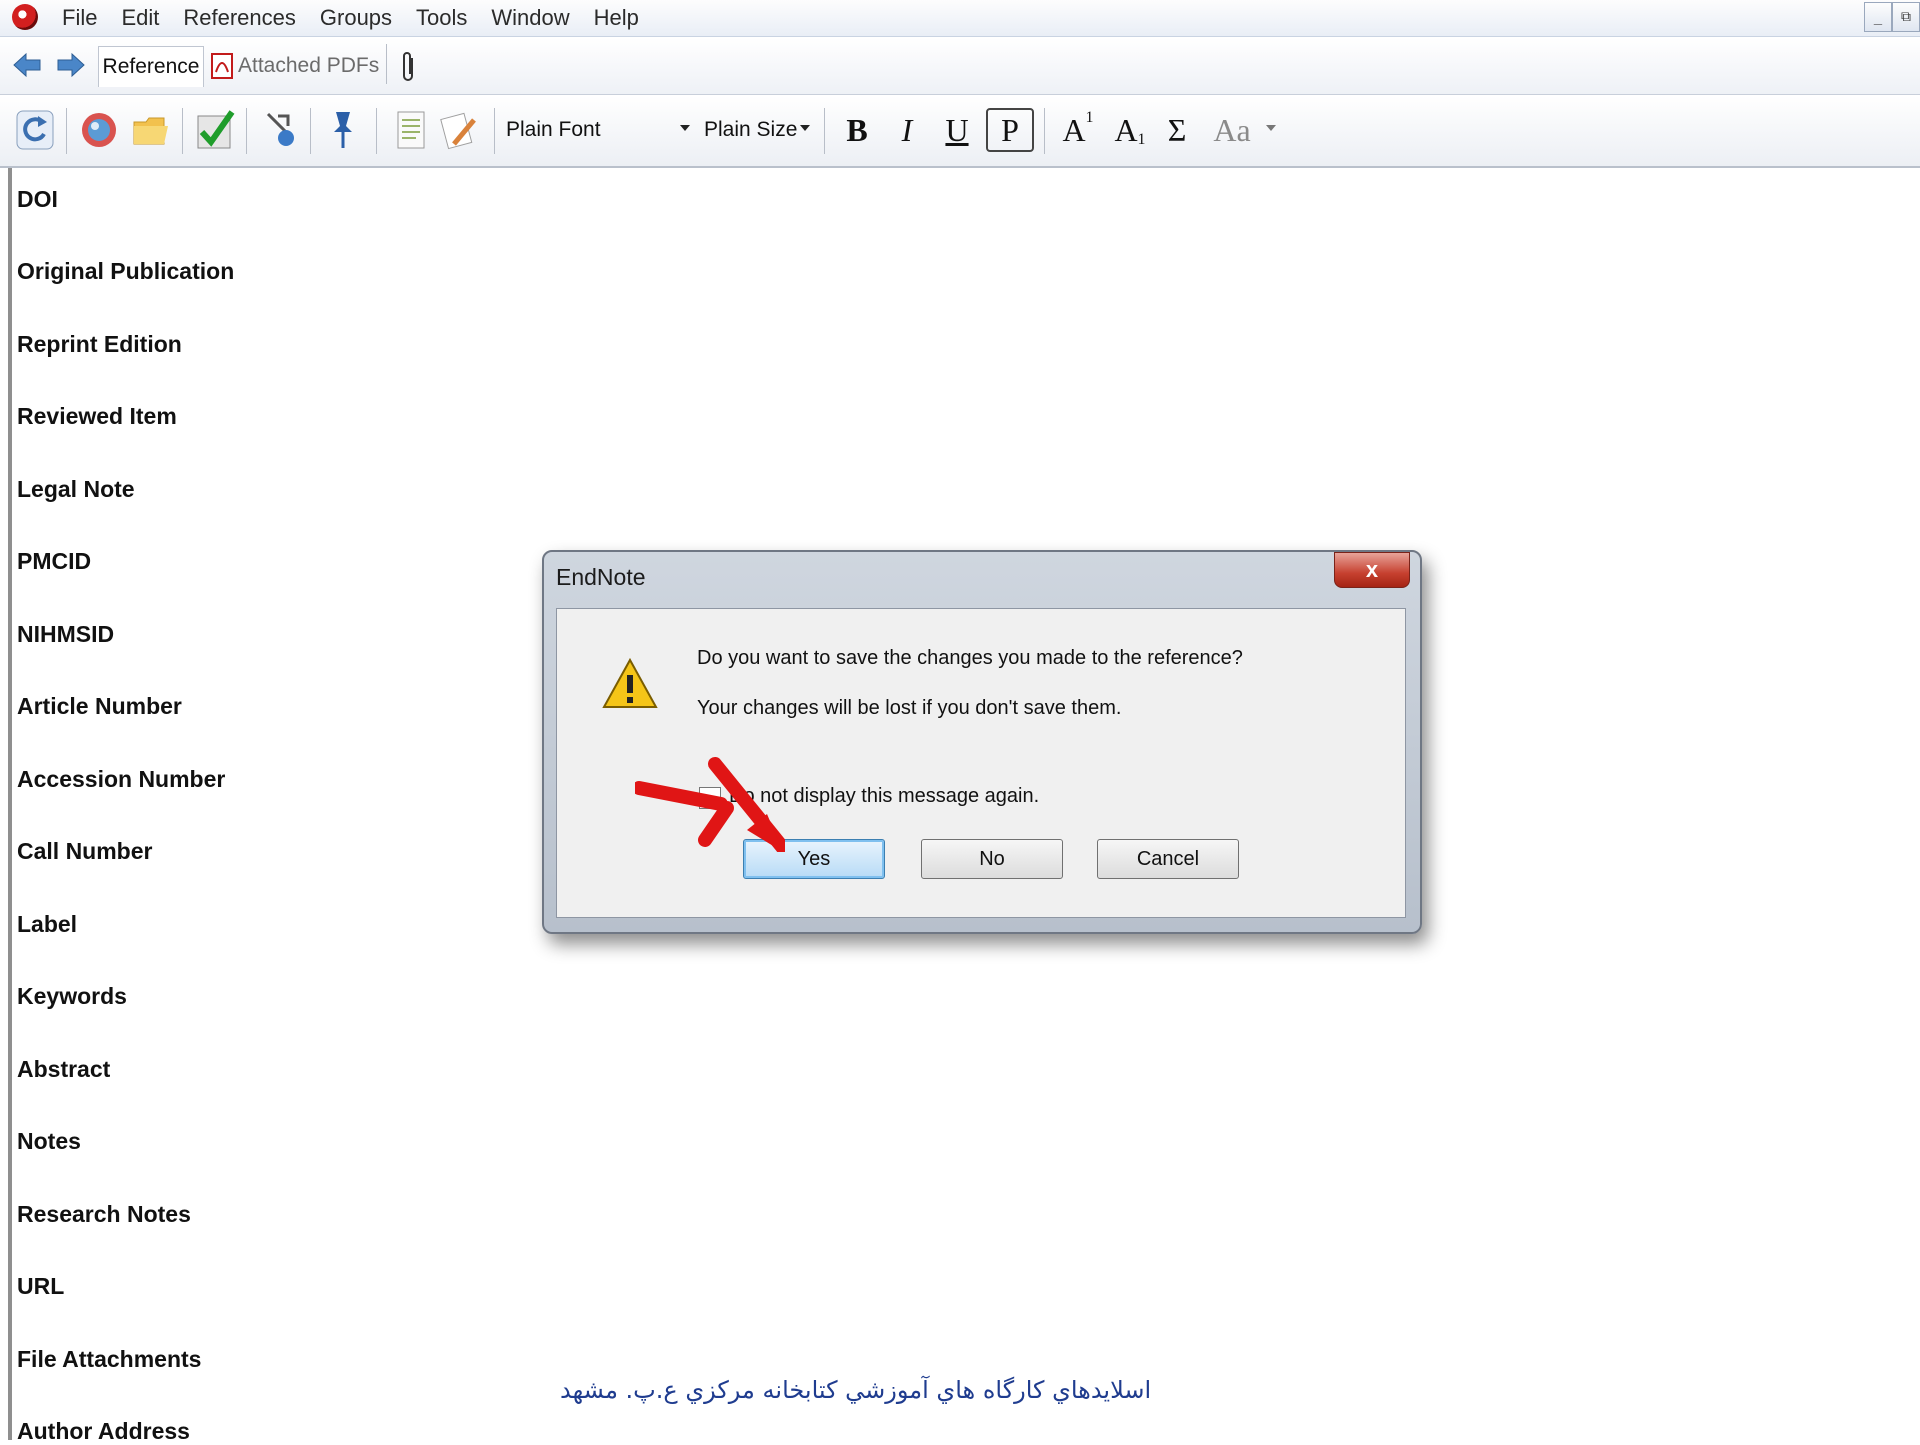 The width and height of the screenshot is (1920, 1445). I want to click on format-list-icon, so click(411, 130).